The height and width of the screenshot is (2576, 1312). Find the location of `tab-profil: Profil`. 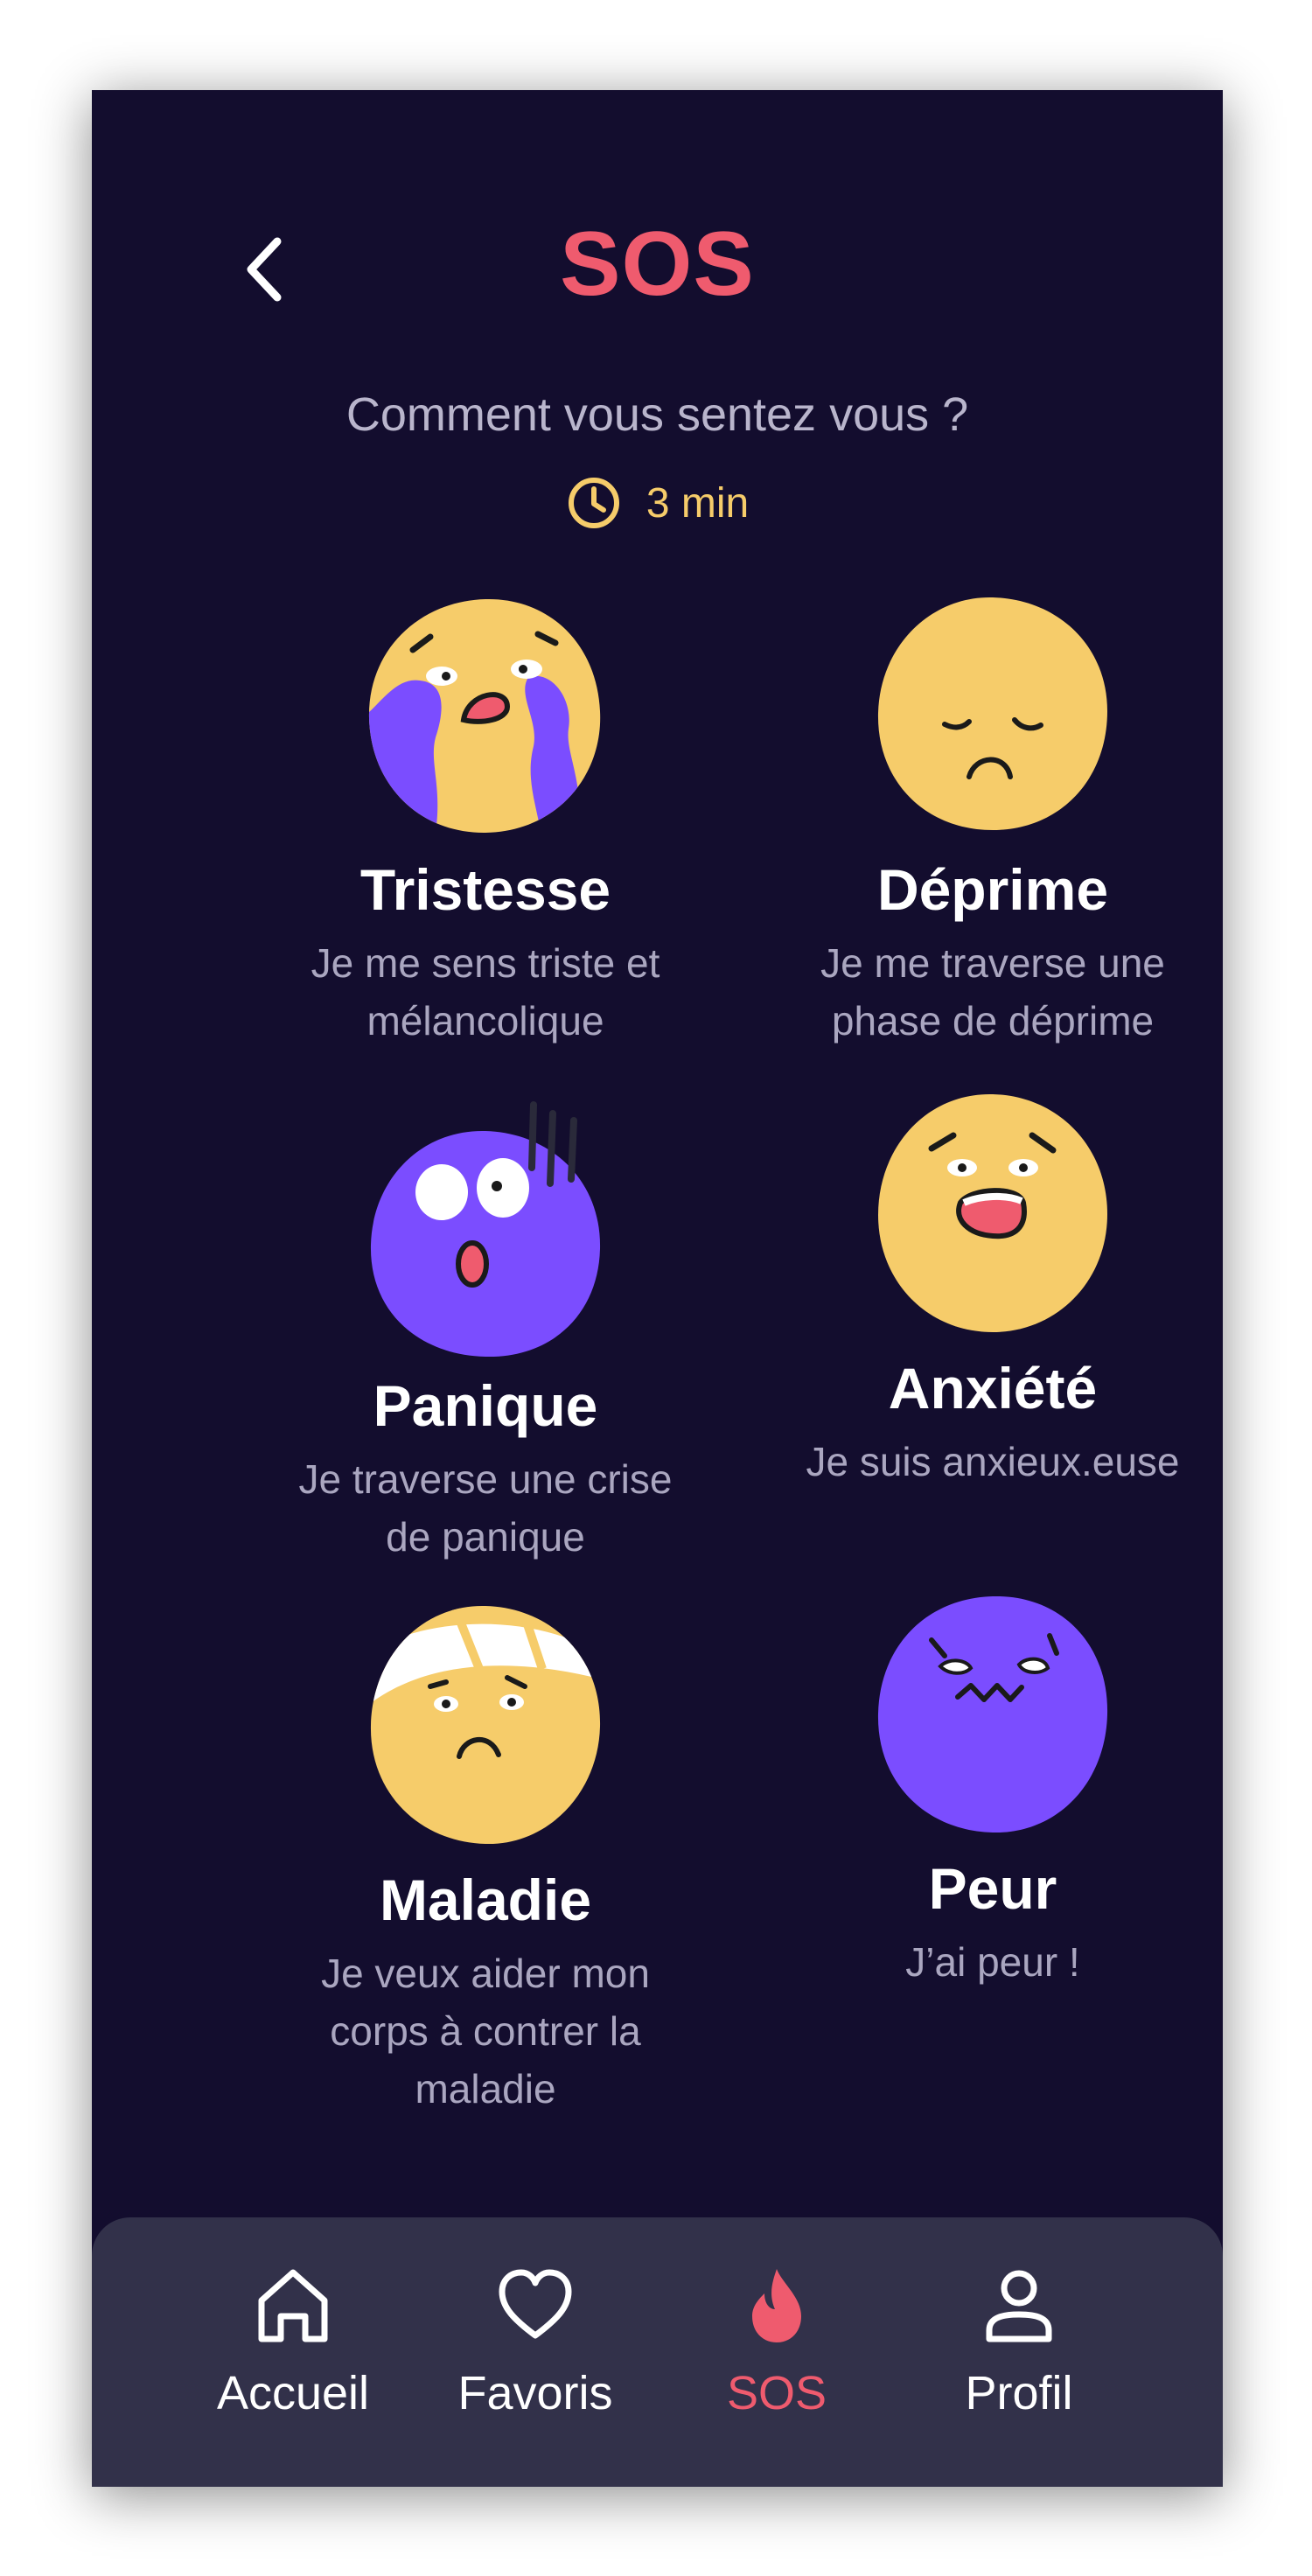

tab-profil: Profil is located at coordinates (1019, 2342).